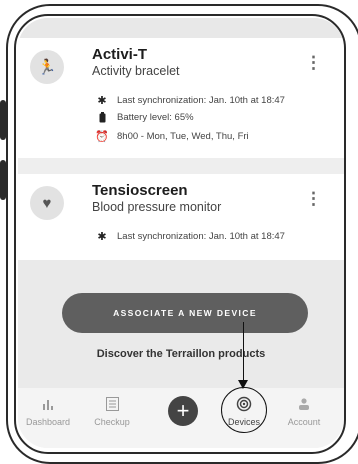 The width and height of the screenshot is (358, 464). I want to click on annotation-arrow-line, so click(243, 353).